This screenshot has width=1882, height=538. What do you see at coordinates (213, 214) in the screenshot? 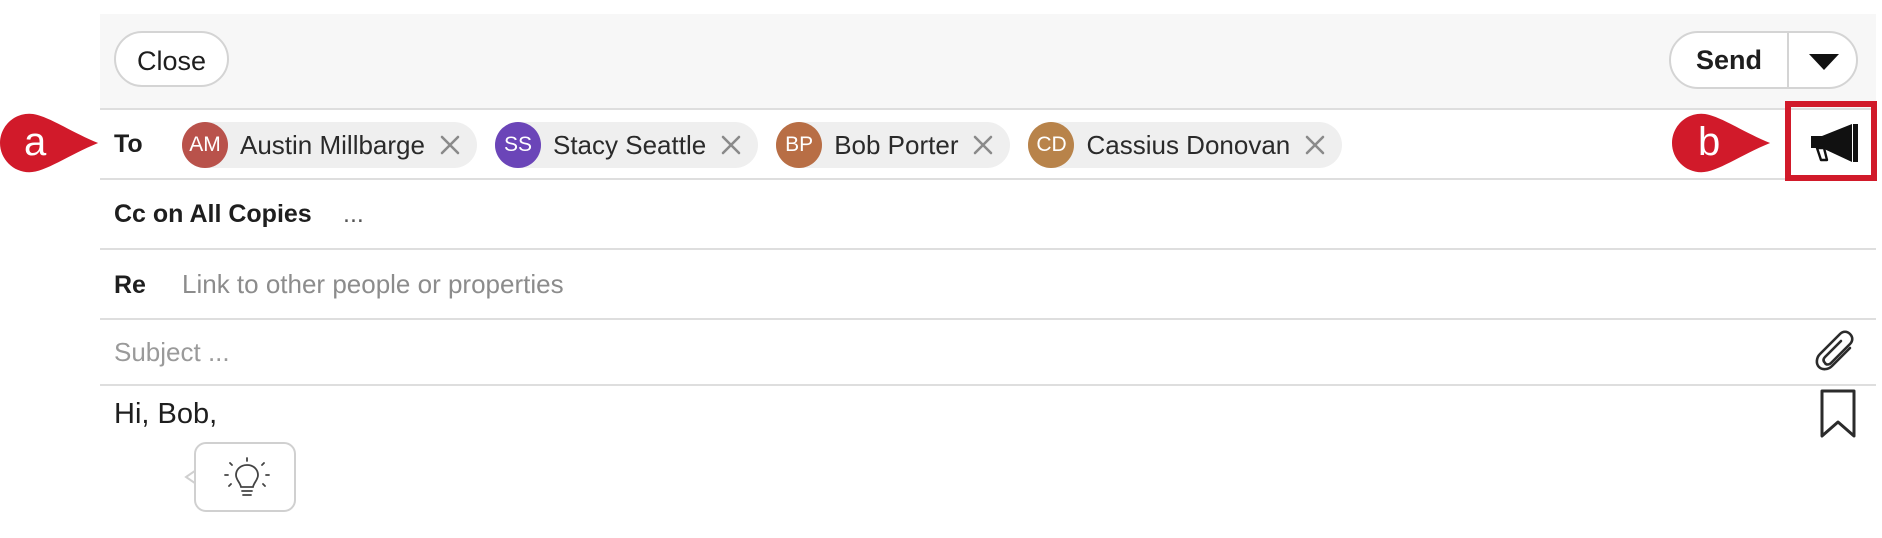
I see `cc-label: Cc on All Copies` at bounding box center [213, 214].